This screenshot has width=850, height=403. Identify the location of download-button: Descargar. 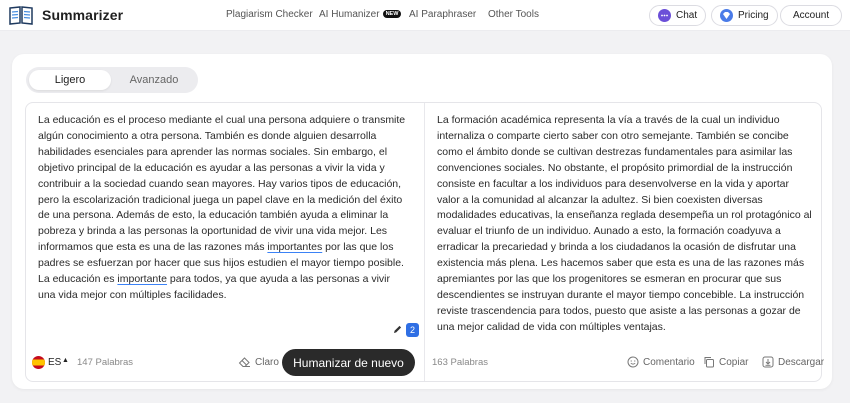
(793, 362).